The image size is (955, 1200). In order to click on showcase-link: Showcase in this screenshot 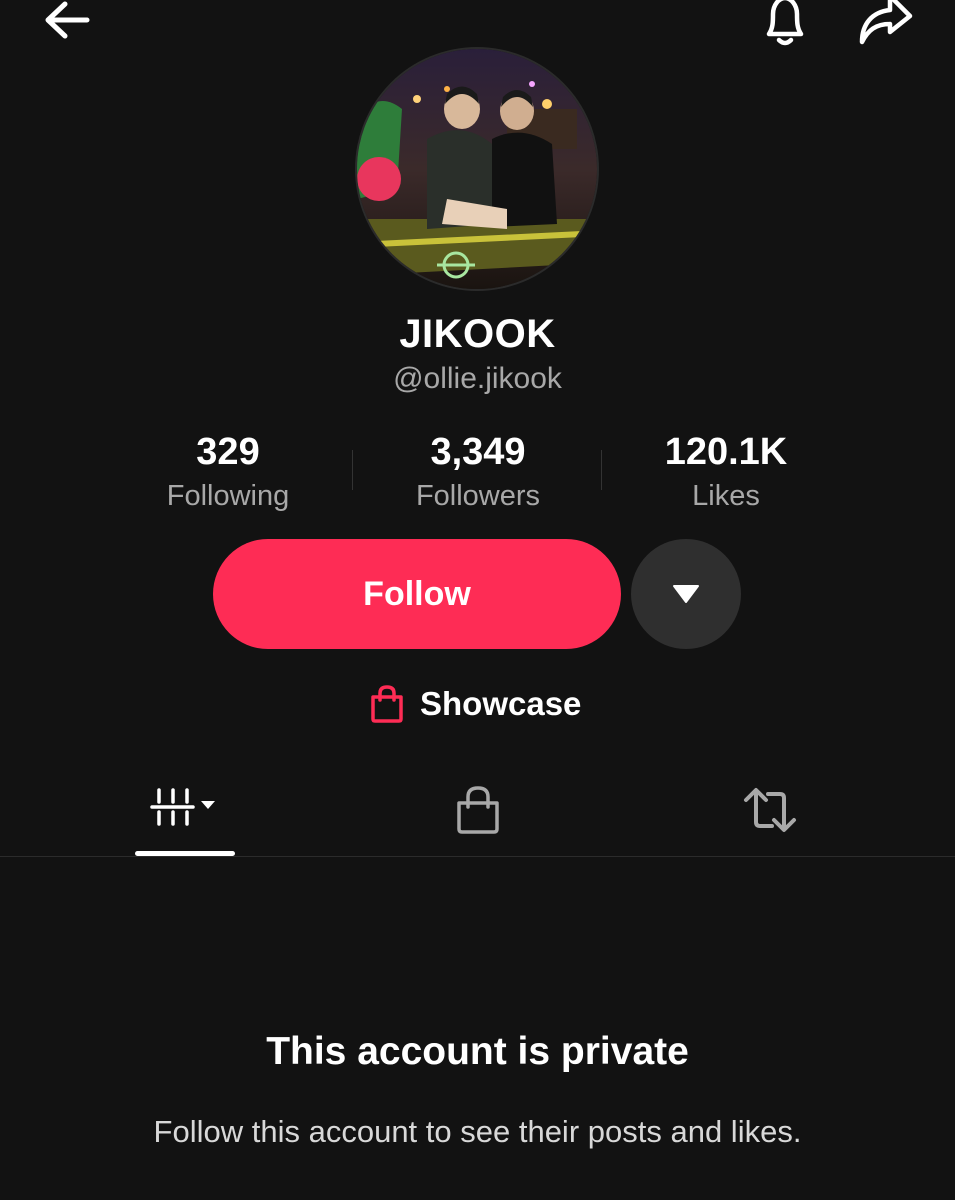, I will do `click(474, 704)`.